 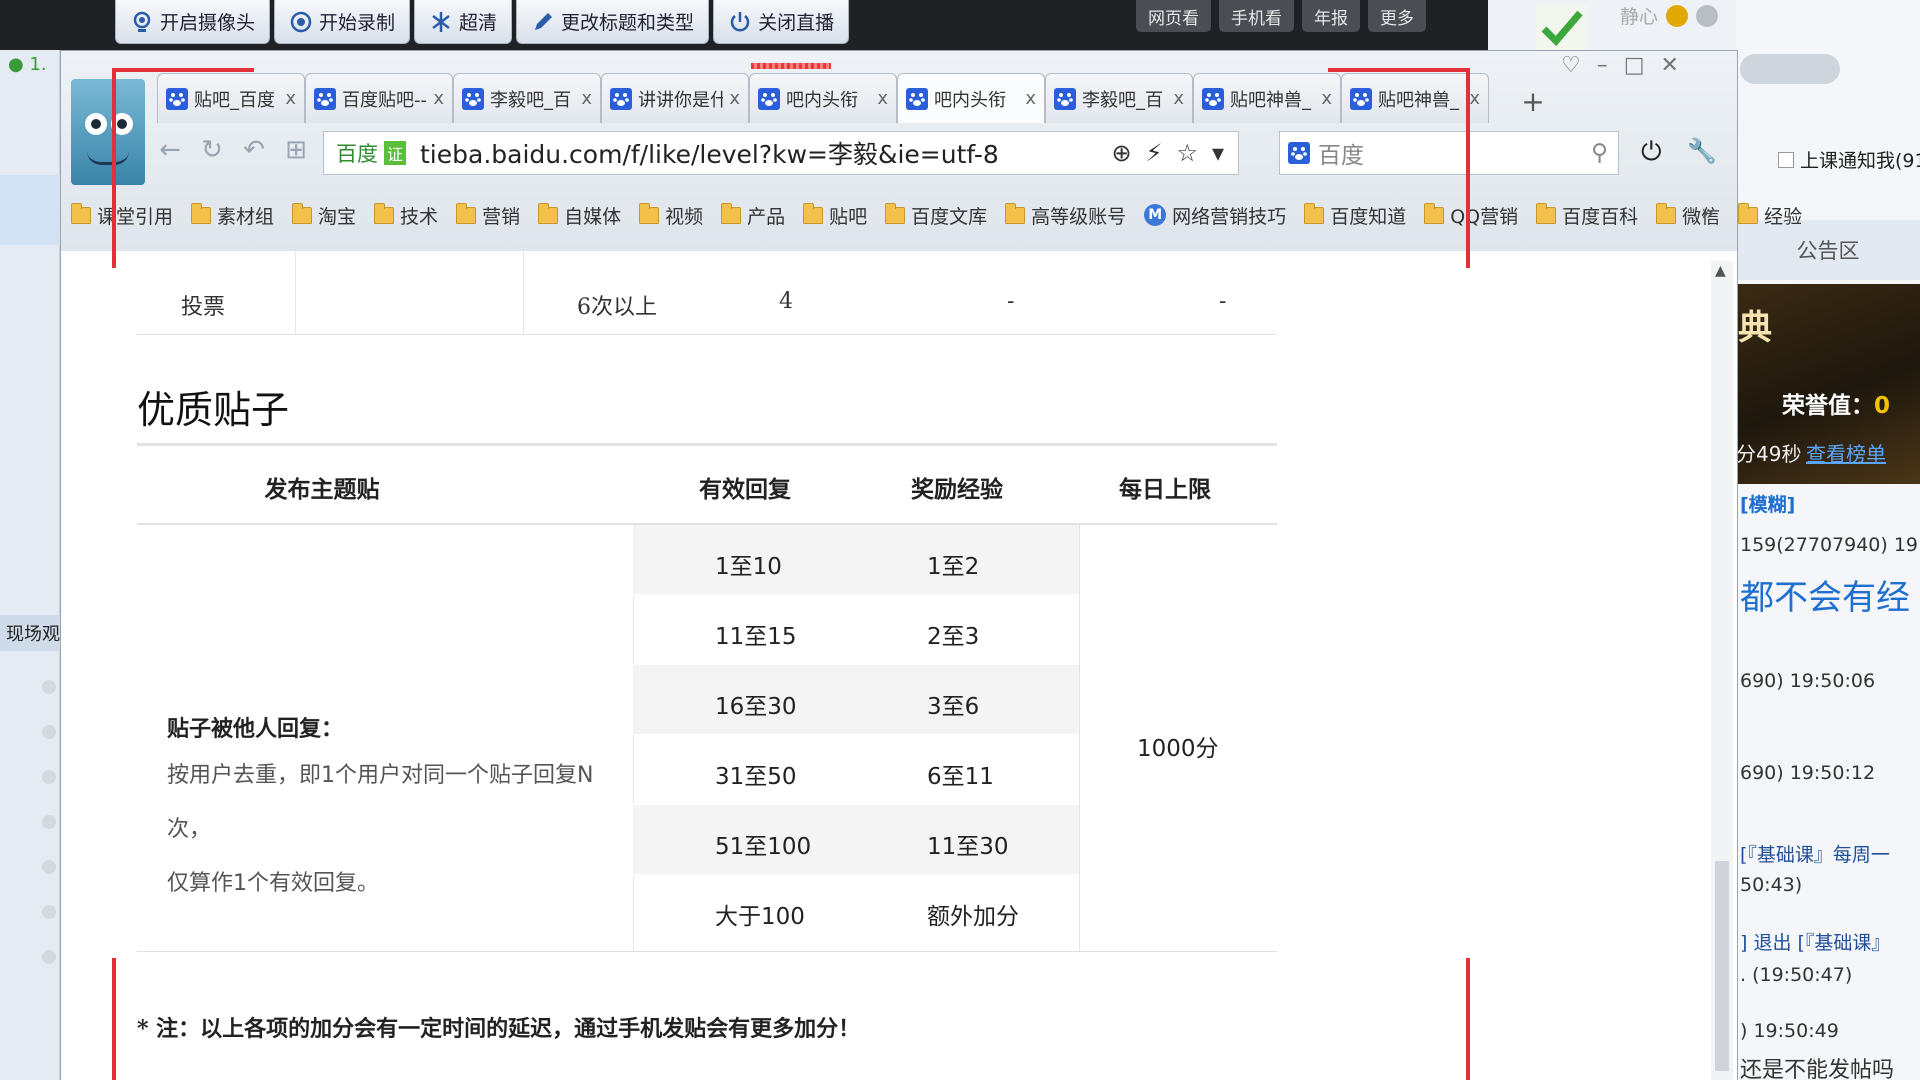 What do you see at coordinates (1267, 98) in the screenshot?
I see `browser-tab: 贴吧神兽_ x` at bounding box center [1267, 98].